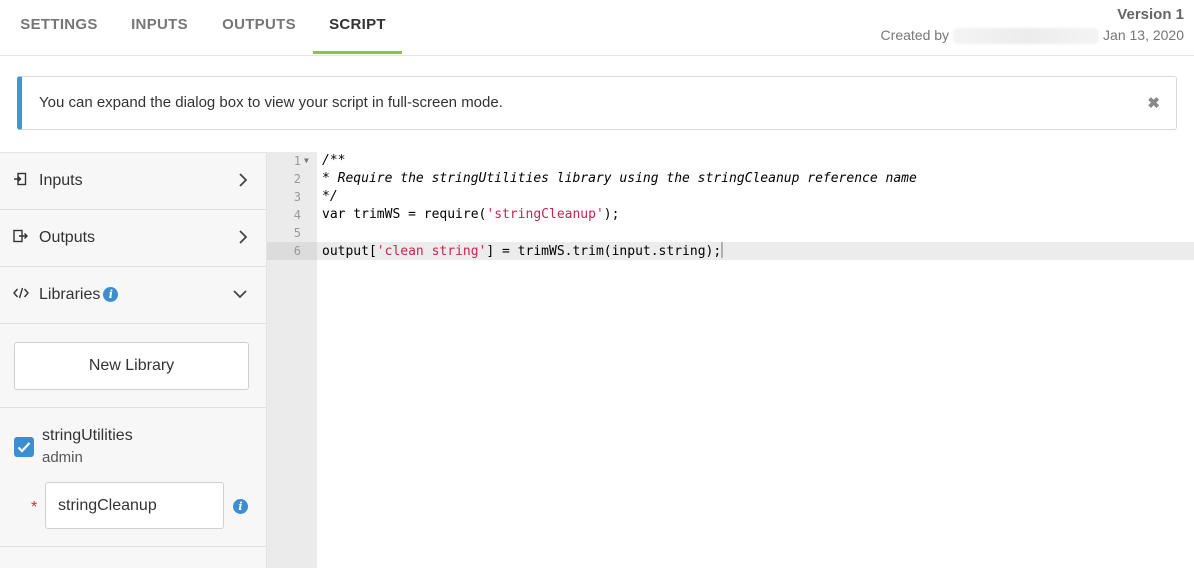 This screenshot has width=1194, height=568. Describe the element at coordinates (133, 295) in the screenshot. I see `sidebar-item-libraries: Libraries i` at that location.